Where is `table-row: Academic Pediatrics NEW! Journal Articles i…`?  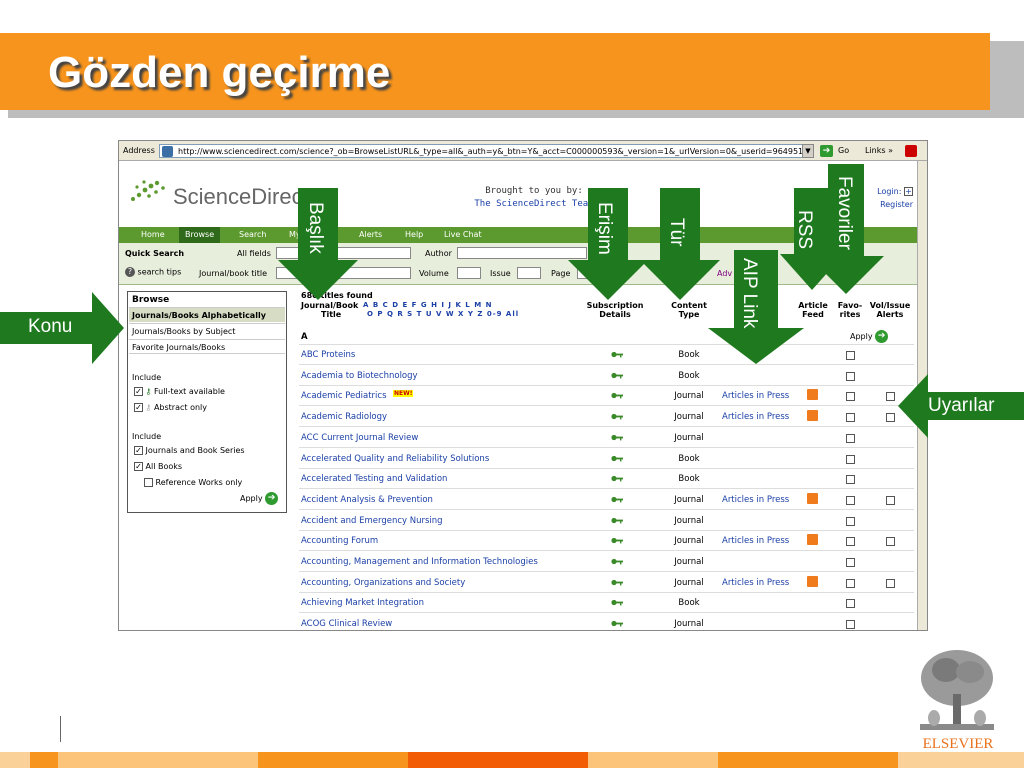
table-row: Academic Pediatrics NEW! Journal Articles i… is located at coordinates (606, 396).